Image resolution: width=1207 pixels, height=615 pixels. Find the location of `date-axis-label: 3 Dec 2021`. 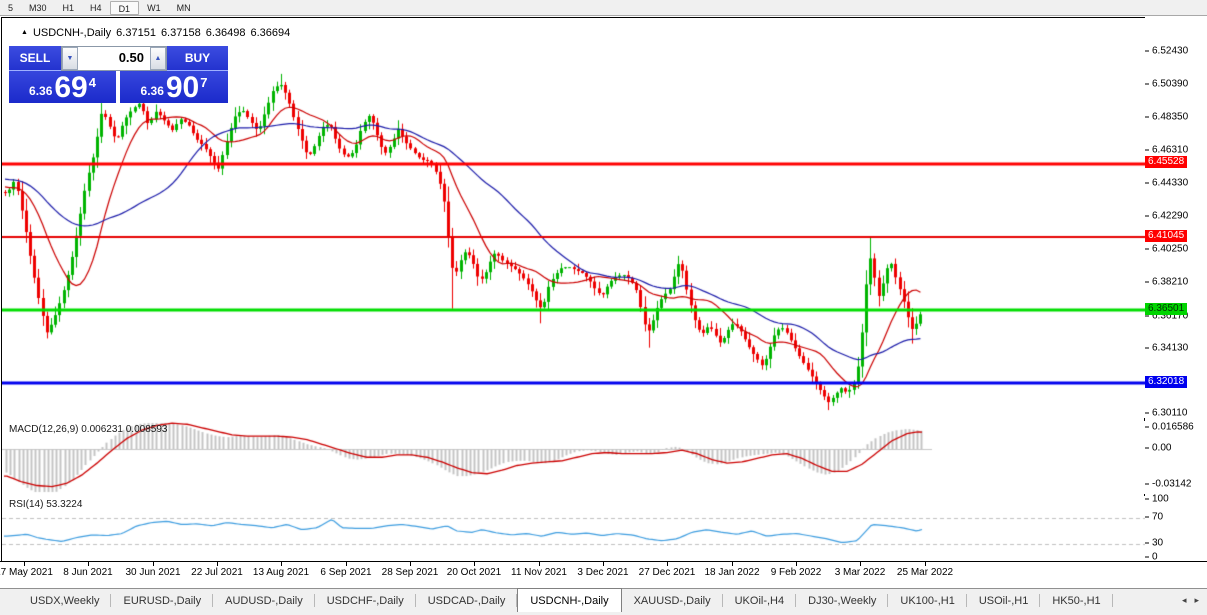

date-axis-label: 3 Dec 2021 is located at coordinates (603, 572).